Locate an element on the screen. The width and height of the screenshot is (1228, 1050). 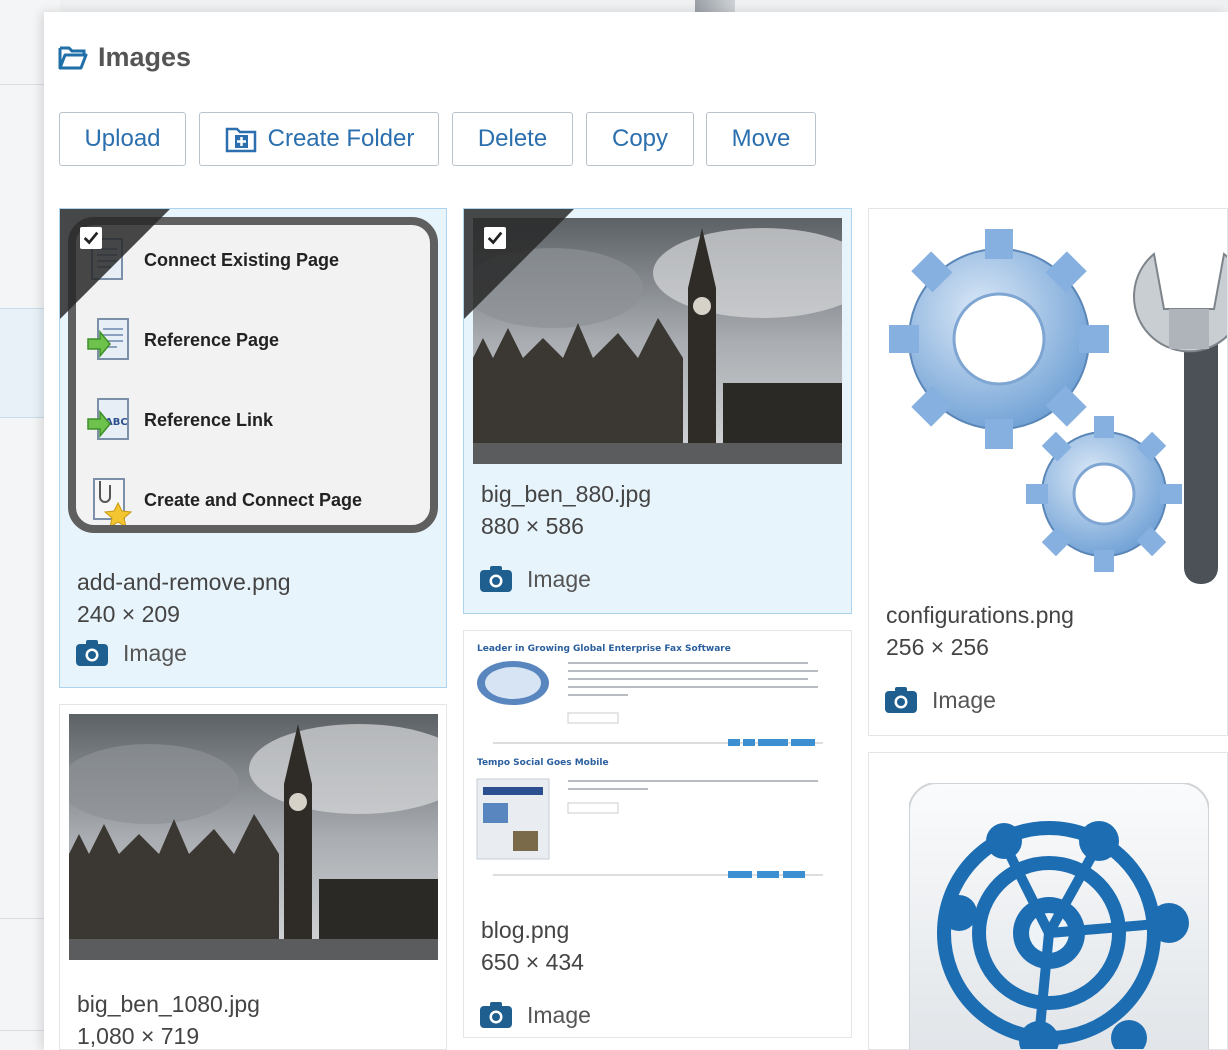
file-name: blog.png is located at coordinates (525, 930).